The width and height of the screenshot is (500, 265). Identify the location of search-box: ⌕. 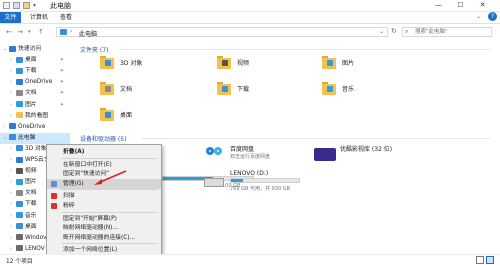
(447, 32).